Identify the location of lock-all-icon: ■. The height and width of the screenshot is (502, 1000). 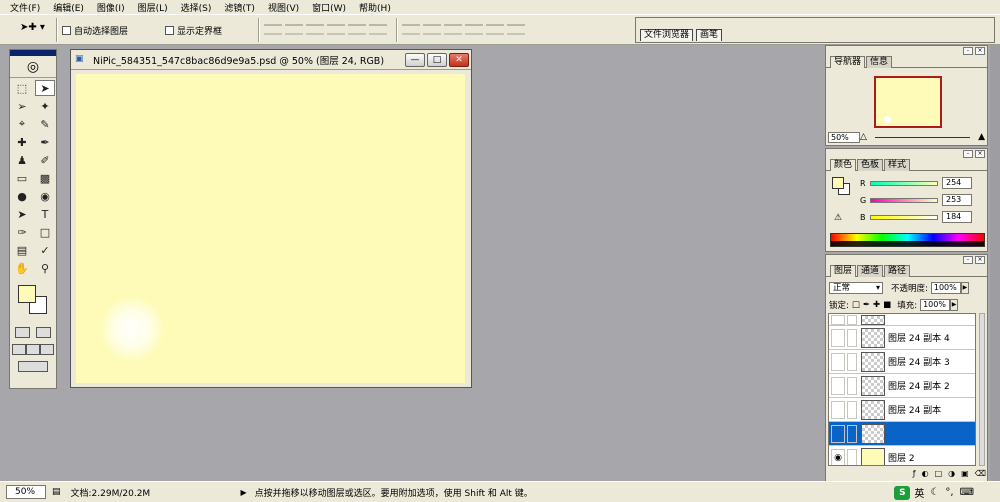
(887, 305).